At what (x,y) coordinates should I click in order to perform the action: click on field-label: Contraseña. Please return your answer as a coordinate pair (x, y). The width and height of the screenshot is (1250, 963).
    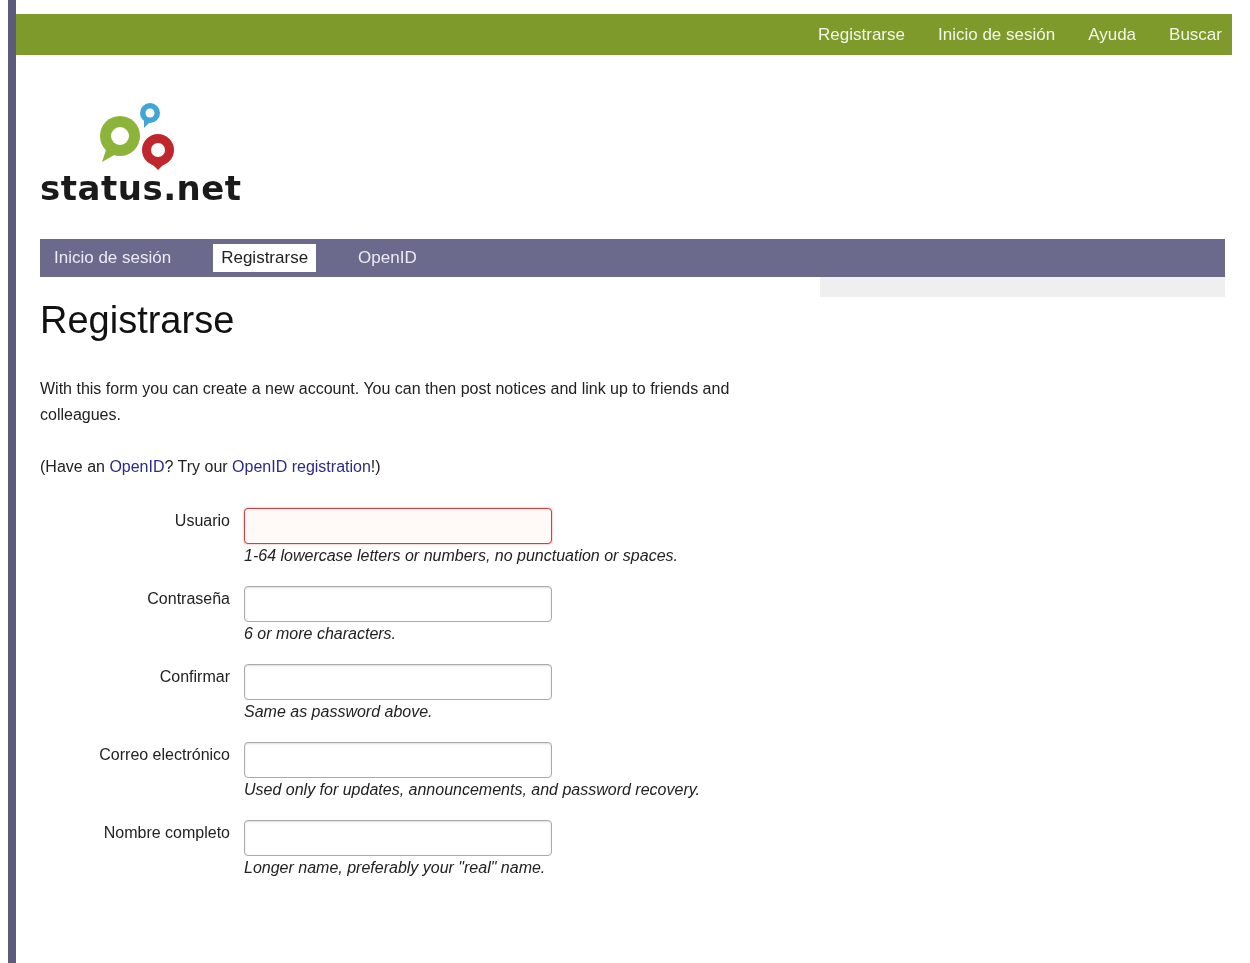
    Looking at the image, I should click on (188, 599).